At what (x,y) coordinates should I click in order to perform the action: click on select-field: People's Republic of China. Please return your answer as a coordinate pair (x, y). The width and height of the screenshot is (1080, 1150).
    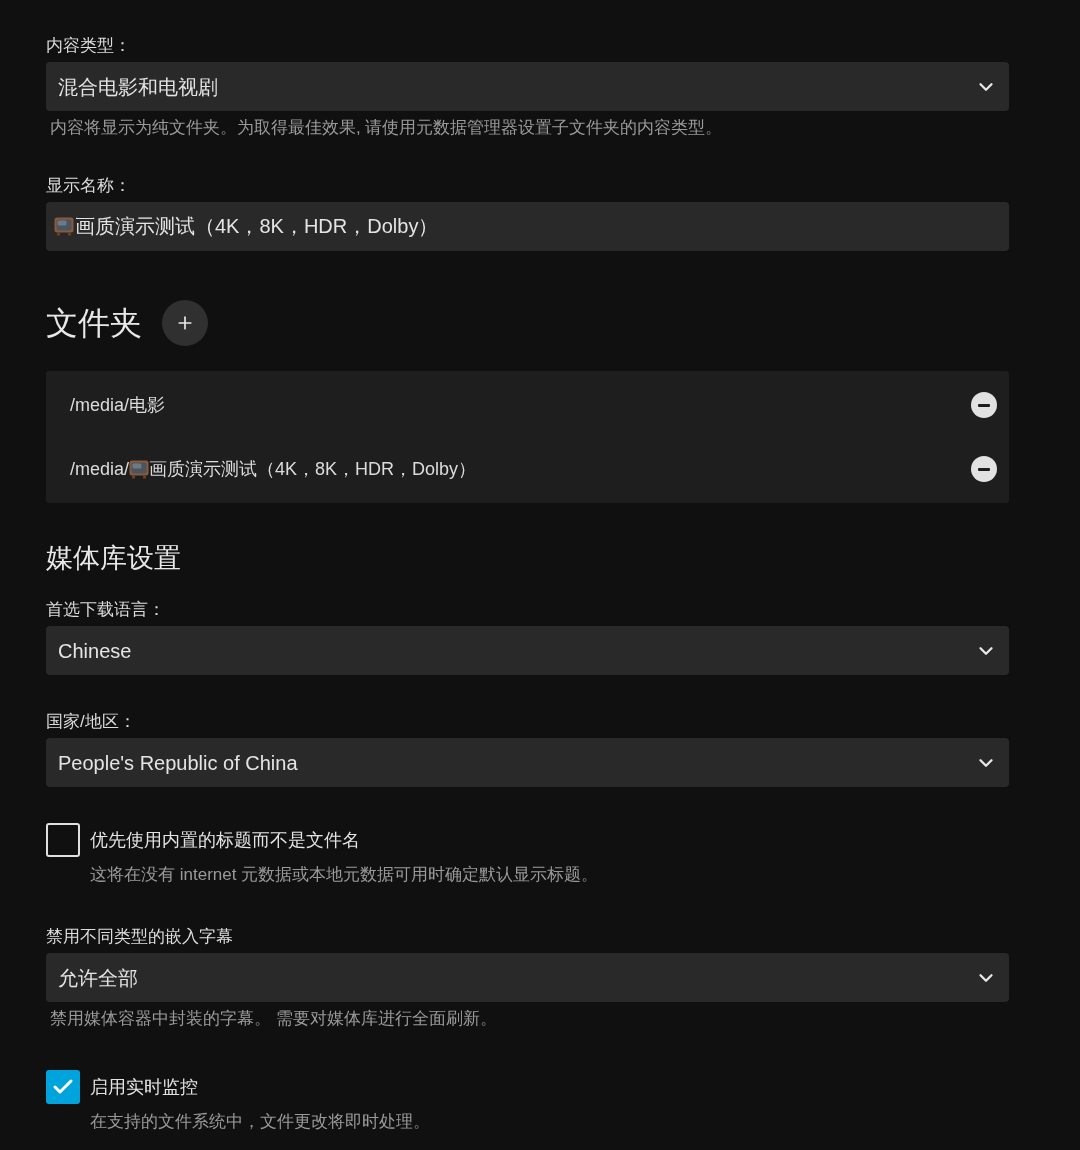
    Looking at the image, I should click on (527, 762).